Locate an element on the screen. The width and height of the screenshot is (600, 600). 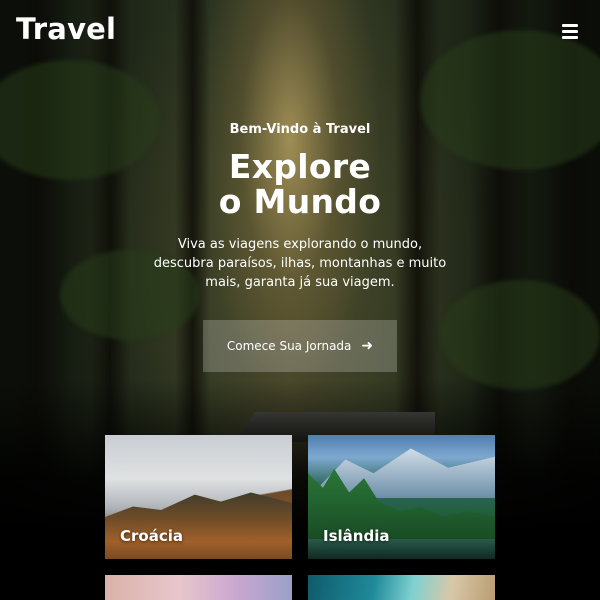
cta-label: Comece Sua Jornada is located at coordinates (289, 346).